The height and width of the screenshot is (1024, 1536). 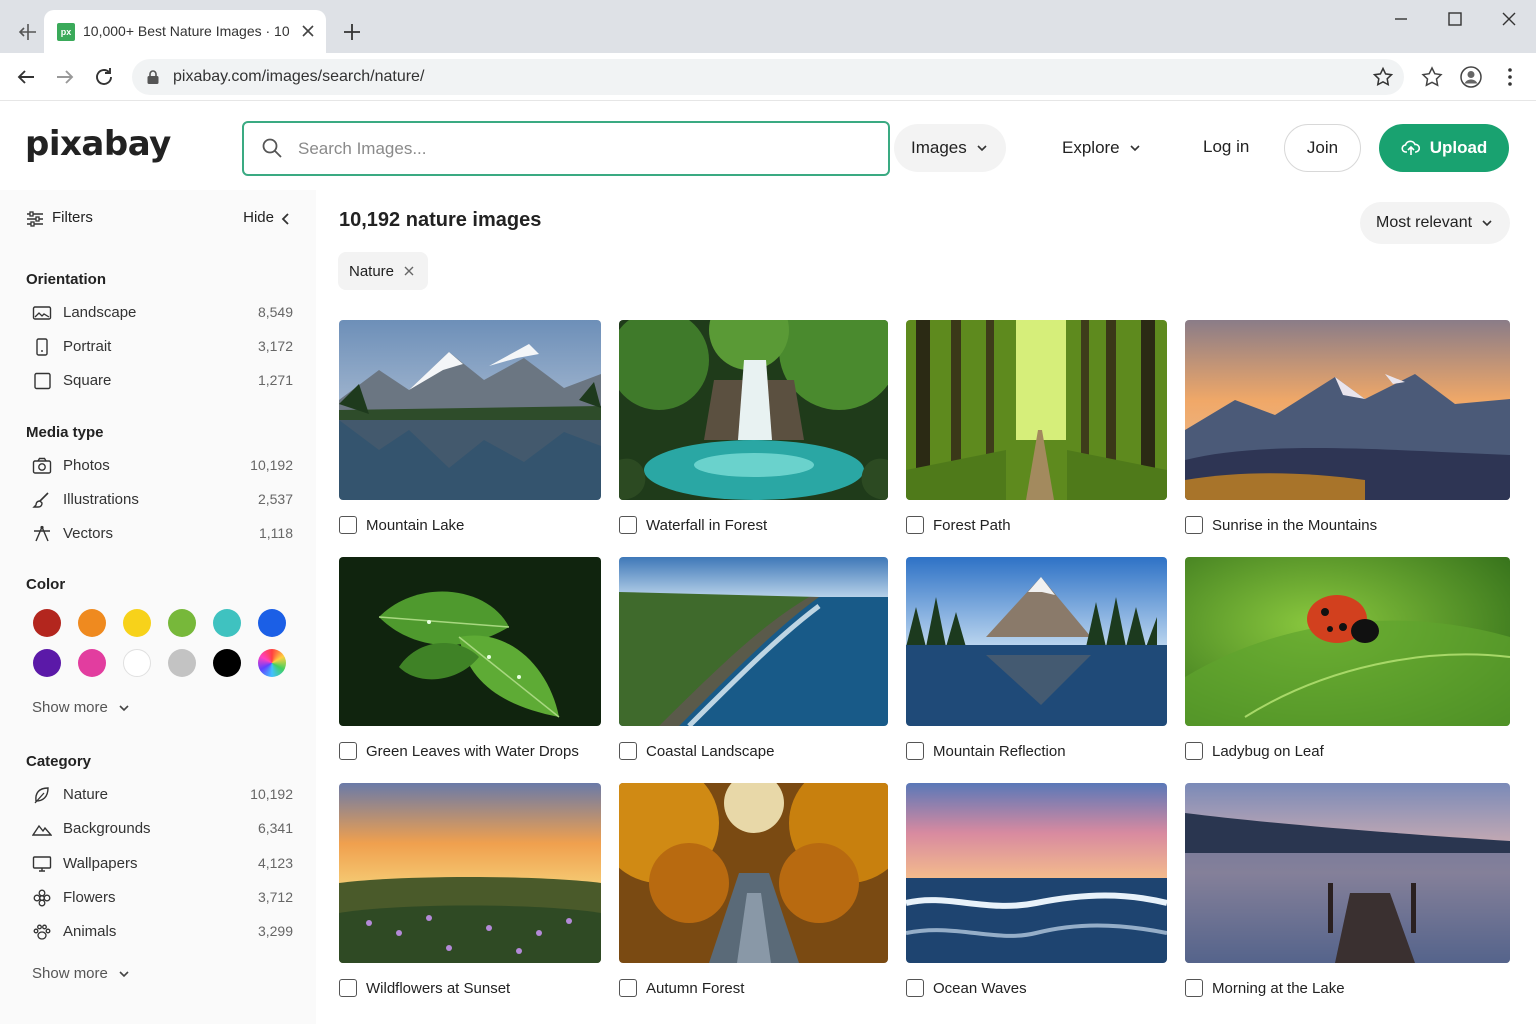 I want to click on profile-avatar-icon, so click(x=1471, y=77).